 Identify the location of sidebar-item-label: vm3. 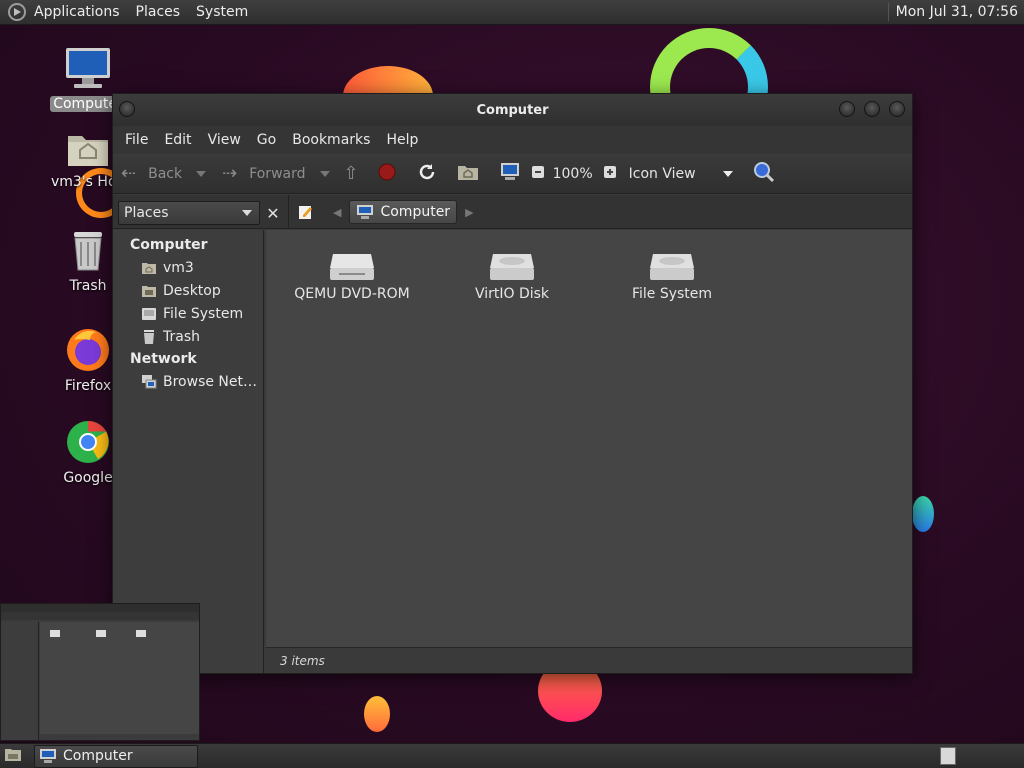
(178, 267).